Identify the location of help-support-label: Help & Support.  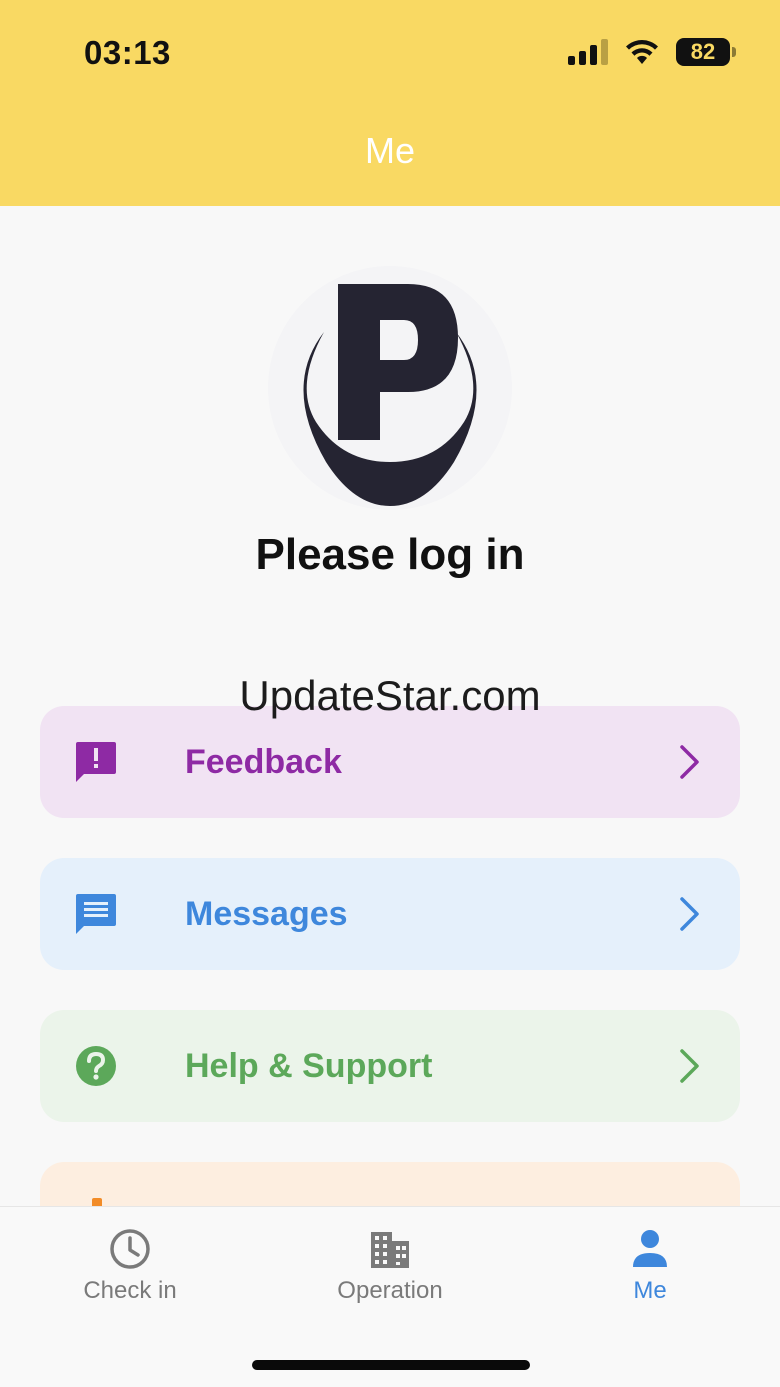
(309, 1065).